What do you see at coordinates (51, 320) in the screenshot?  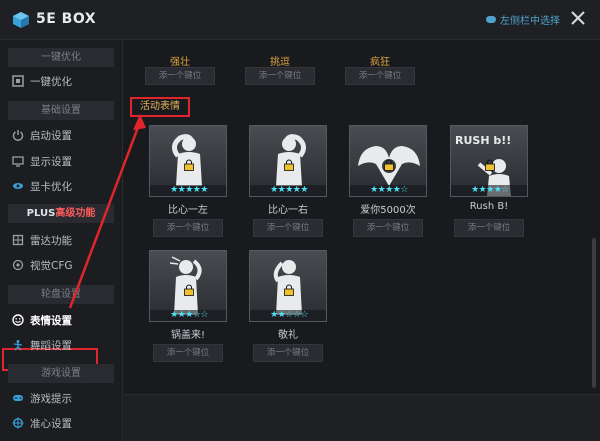 I see `sidebar-item-label: 表情设置` at bounding box center [51, 320].